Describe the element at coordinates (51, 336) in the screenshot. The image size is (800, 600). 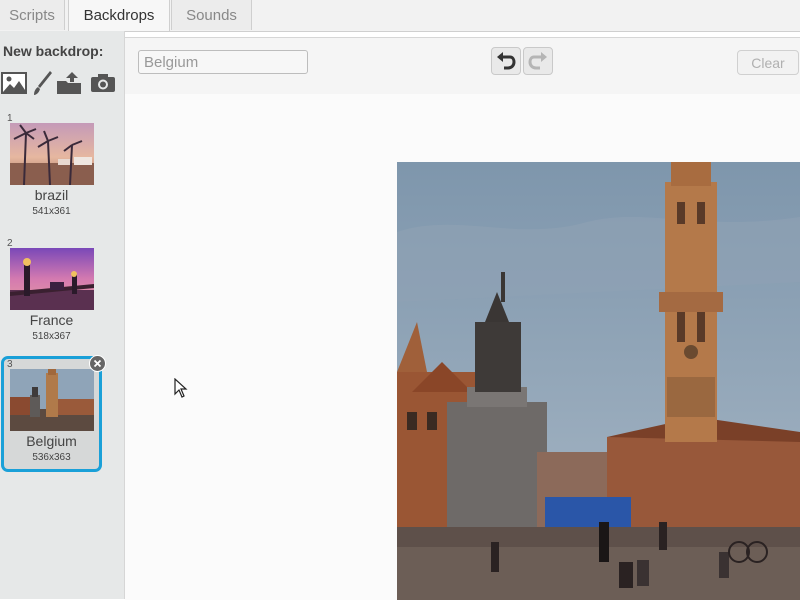
I see `backdrop-size: 518x367` at that location.